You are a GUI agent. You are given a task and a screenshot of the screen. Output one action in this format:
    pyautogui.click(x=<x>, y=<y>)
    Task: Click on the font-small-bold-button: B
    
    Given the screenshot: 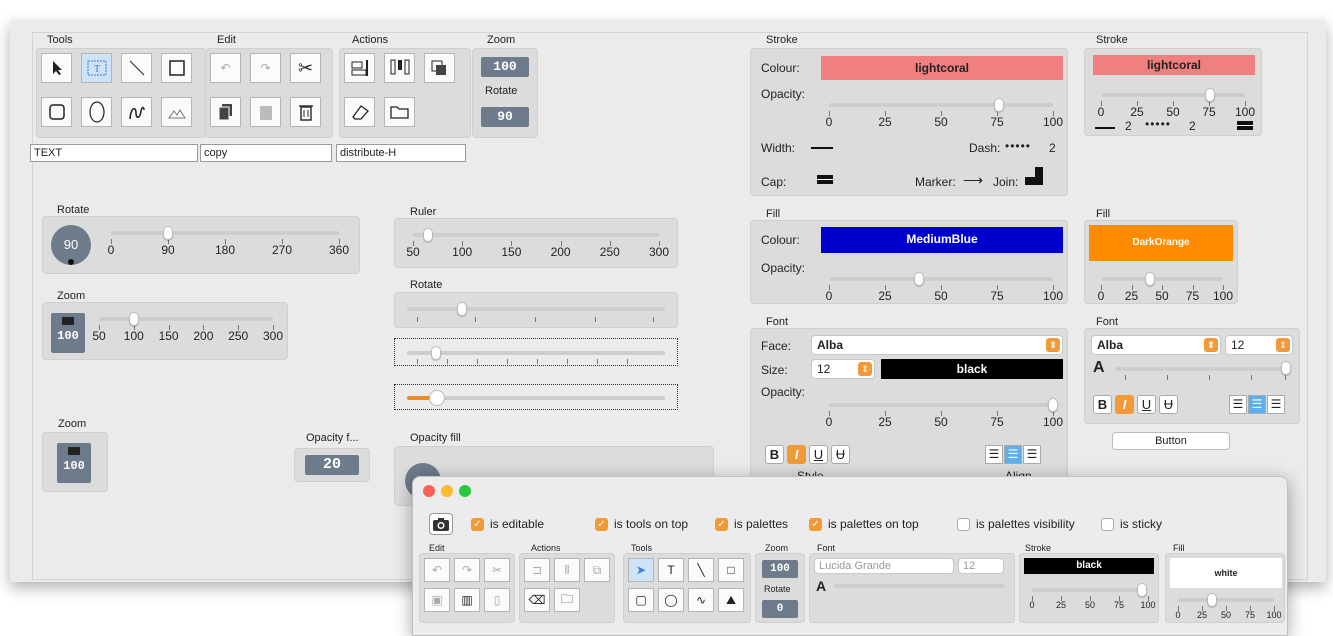 What is the action you would take?
    pyautogui.click(x=1102, y=404)
    